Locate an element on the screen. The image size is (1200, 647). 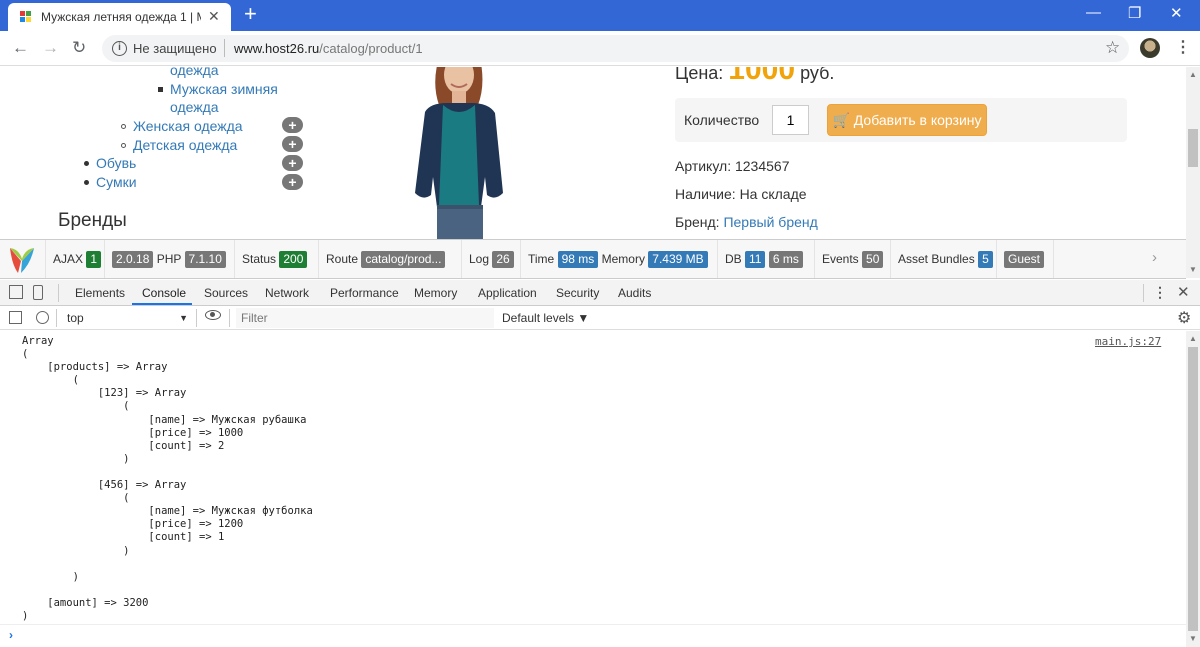
url-text: www.host26.ru/catalog/product/1 is located at coordinates (328, 48).